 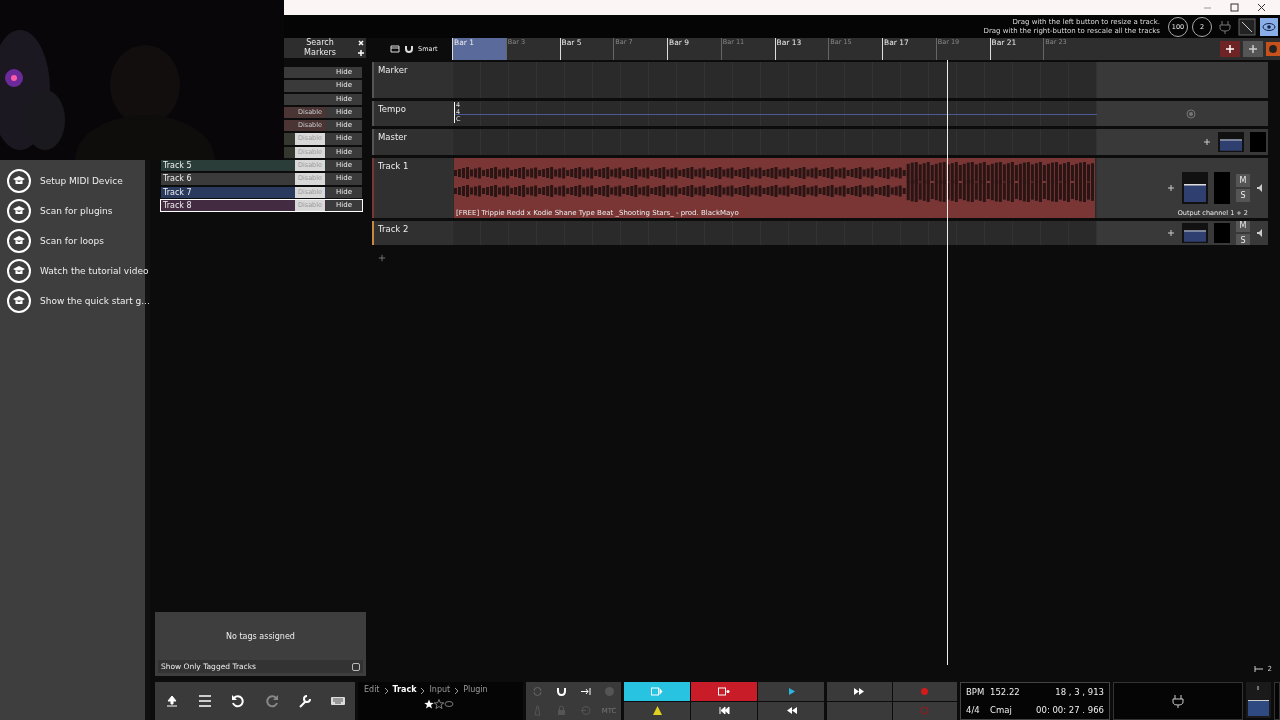 What do you see at coordinates (320, 53) in the screenshot?
I see `markers-button: Markers` at bounding box center [320, 53].